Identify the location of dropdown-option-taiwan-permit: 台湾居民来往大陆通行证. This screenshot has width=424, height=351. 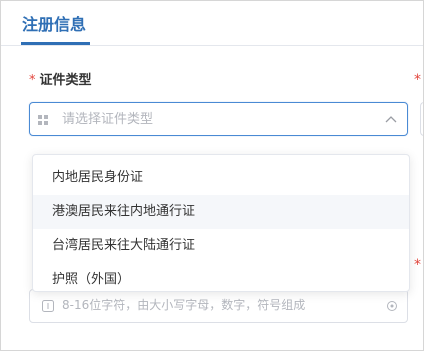
(221, 246).